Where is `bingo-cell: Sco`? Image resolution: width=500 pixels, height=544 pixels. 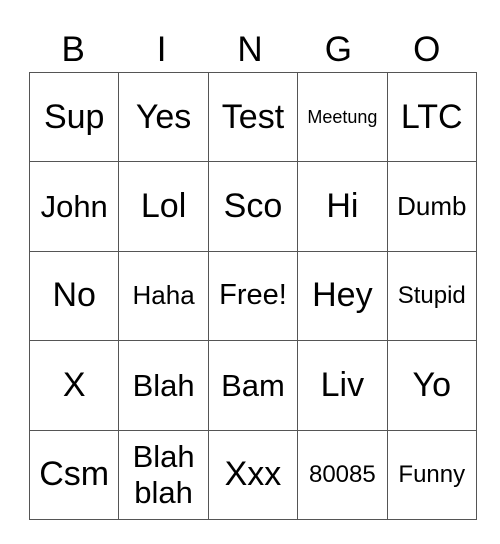
bingo-cell: Sco is located at coordinates (253, 206).